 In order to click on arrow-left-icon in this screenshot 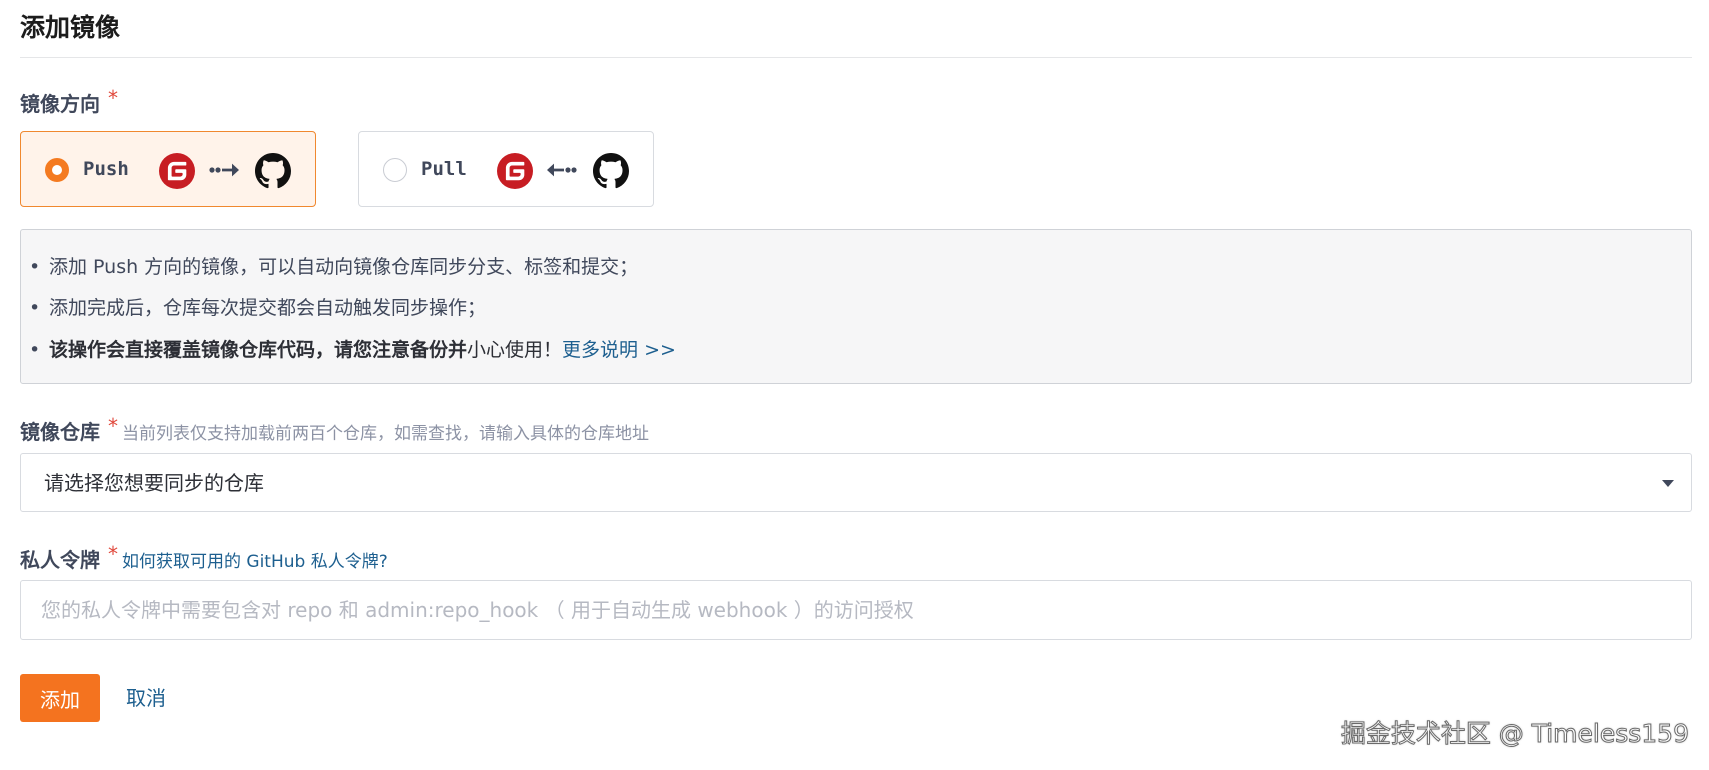, I will do `click(562, 170)`.